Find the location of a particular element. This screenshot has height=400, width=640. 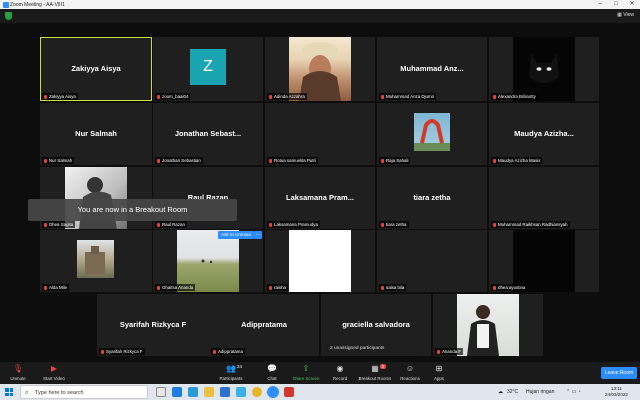

video-off-icon: ▶ is located at coordinates (54, 368).